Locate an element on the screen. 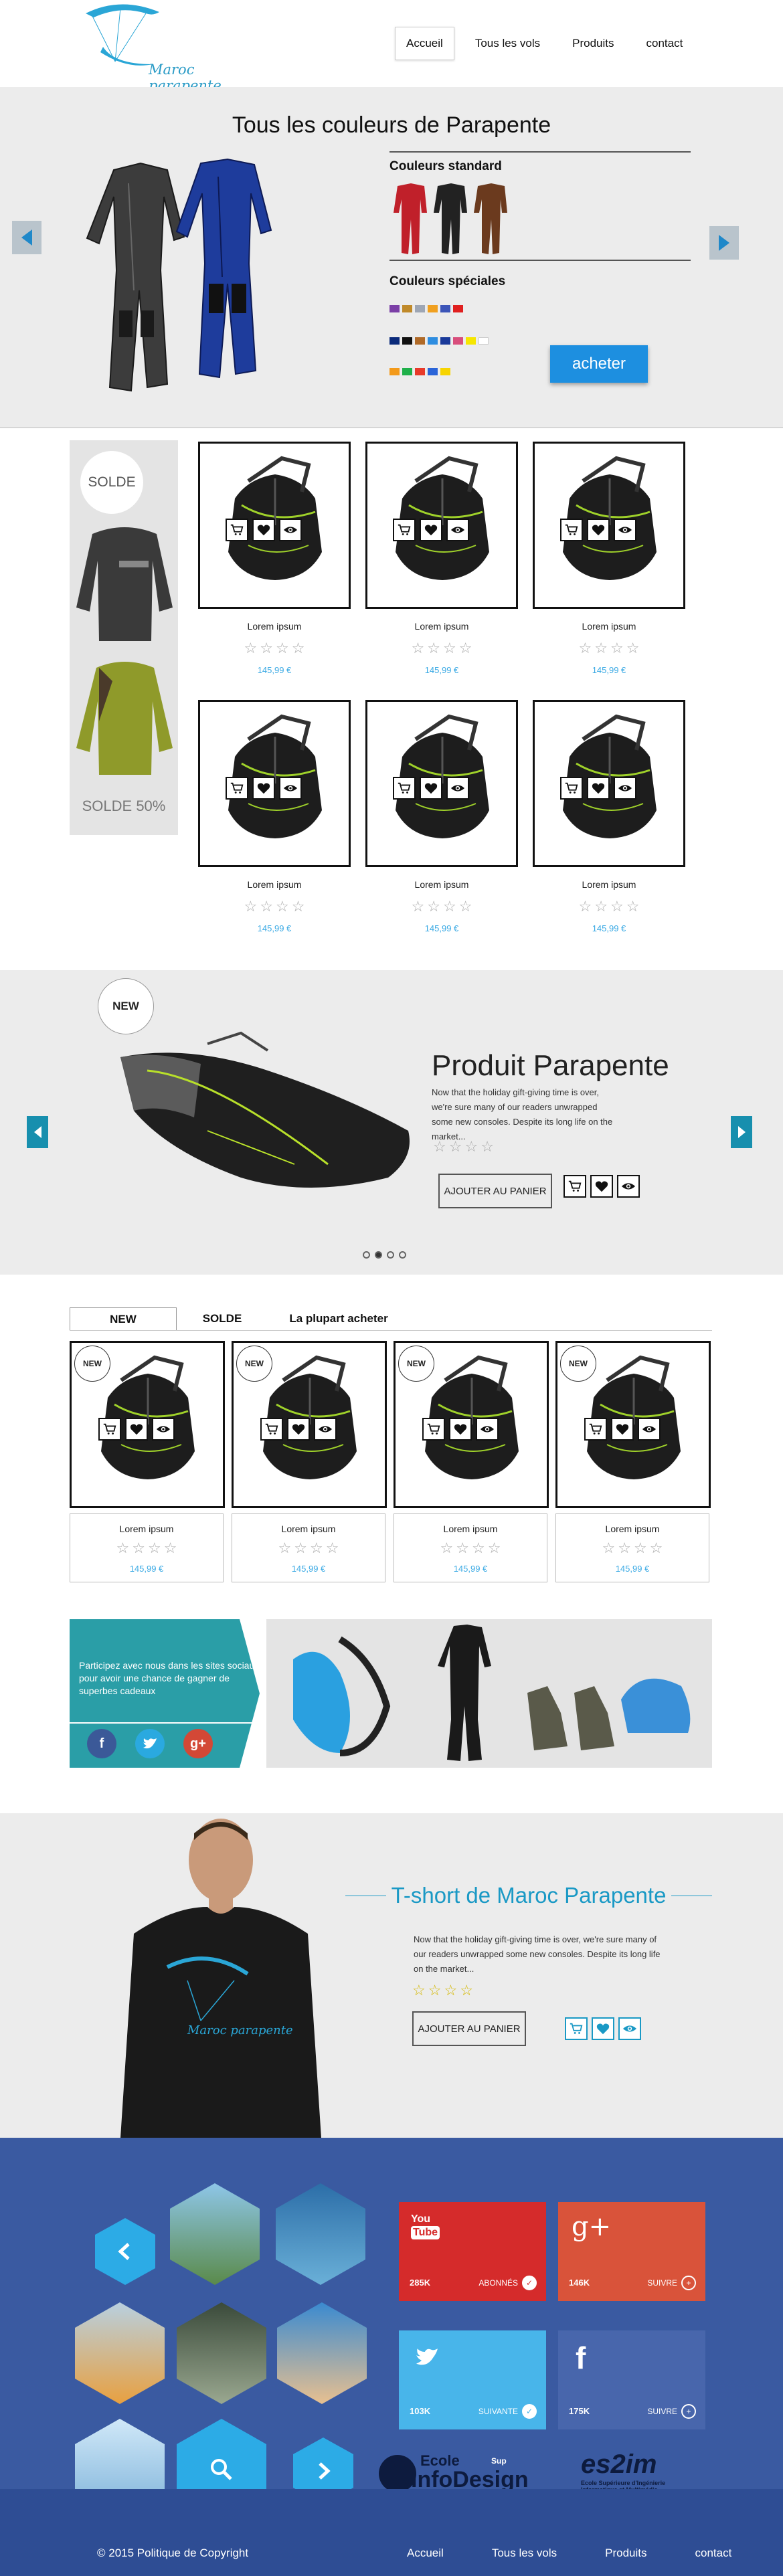 The width and height of the screenshot is (783, 2576). slider-prev-button is located at coordinates (37, 1132).